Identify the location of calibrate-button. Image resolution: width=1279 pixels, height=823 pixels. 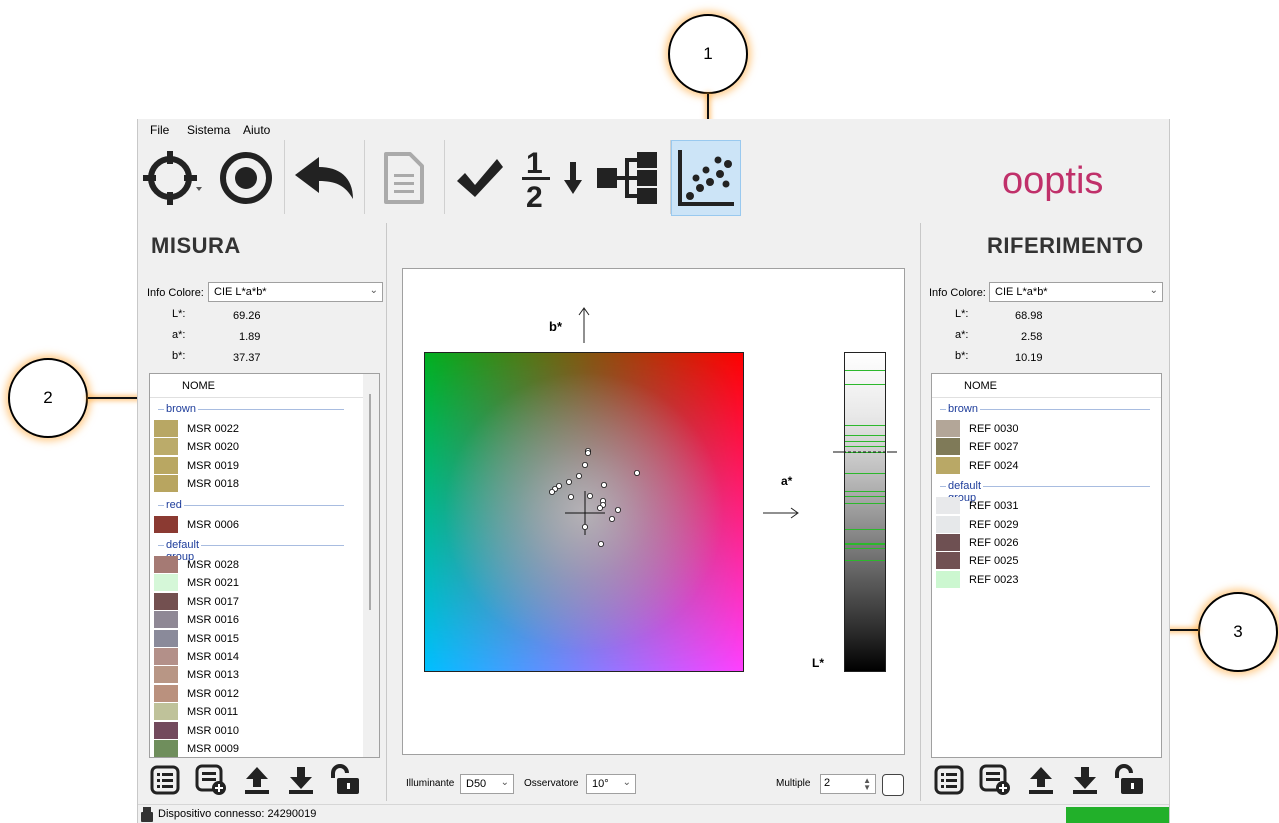
(173, 178).